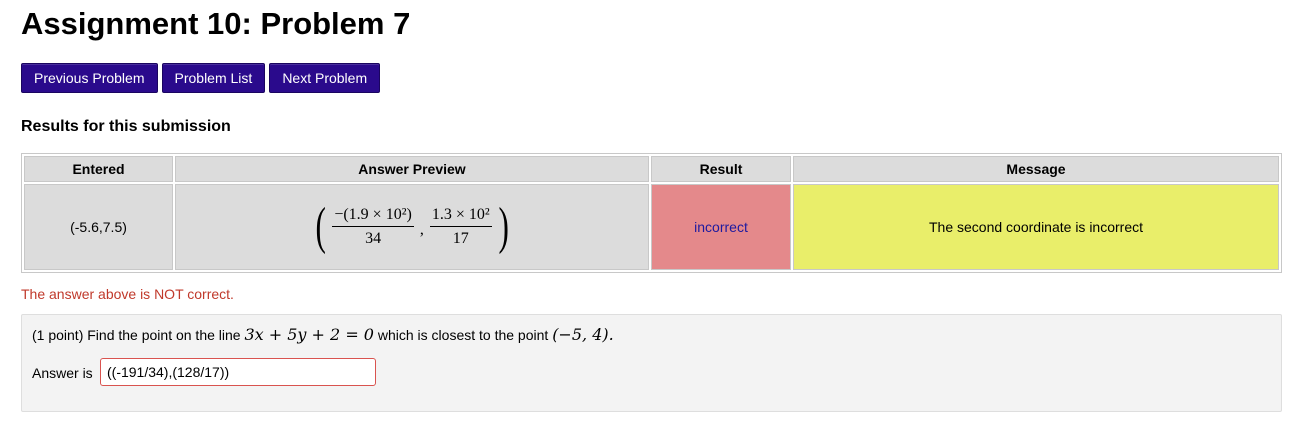 The width and height of the screenshot is (1306, 423). What do you see at coordinates (213, 78) in the screenshot?
I see `problem-list-button: Problem List` at bounding box center [213, 78].